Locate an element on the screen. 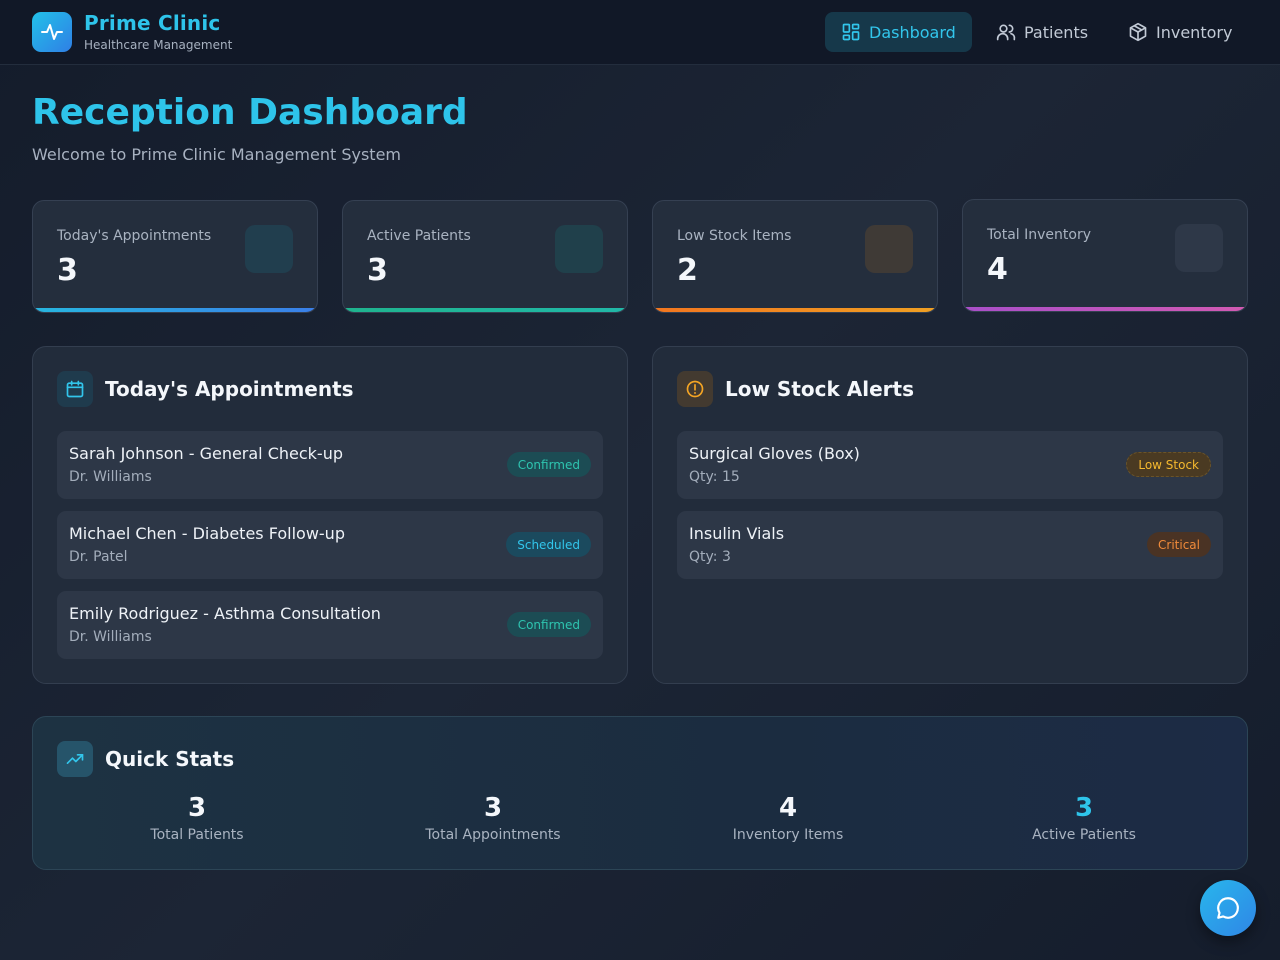  nav-patients: Patients is located at coordinates (1042, 32).